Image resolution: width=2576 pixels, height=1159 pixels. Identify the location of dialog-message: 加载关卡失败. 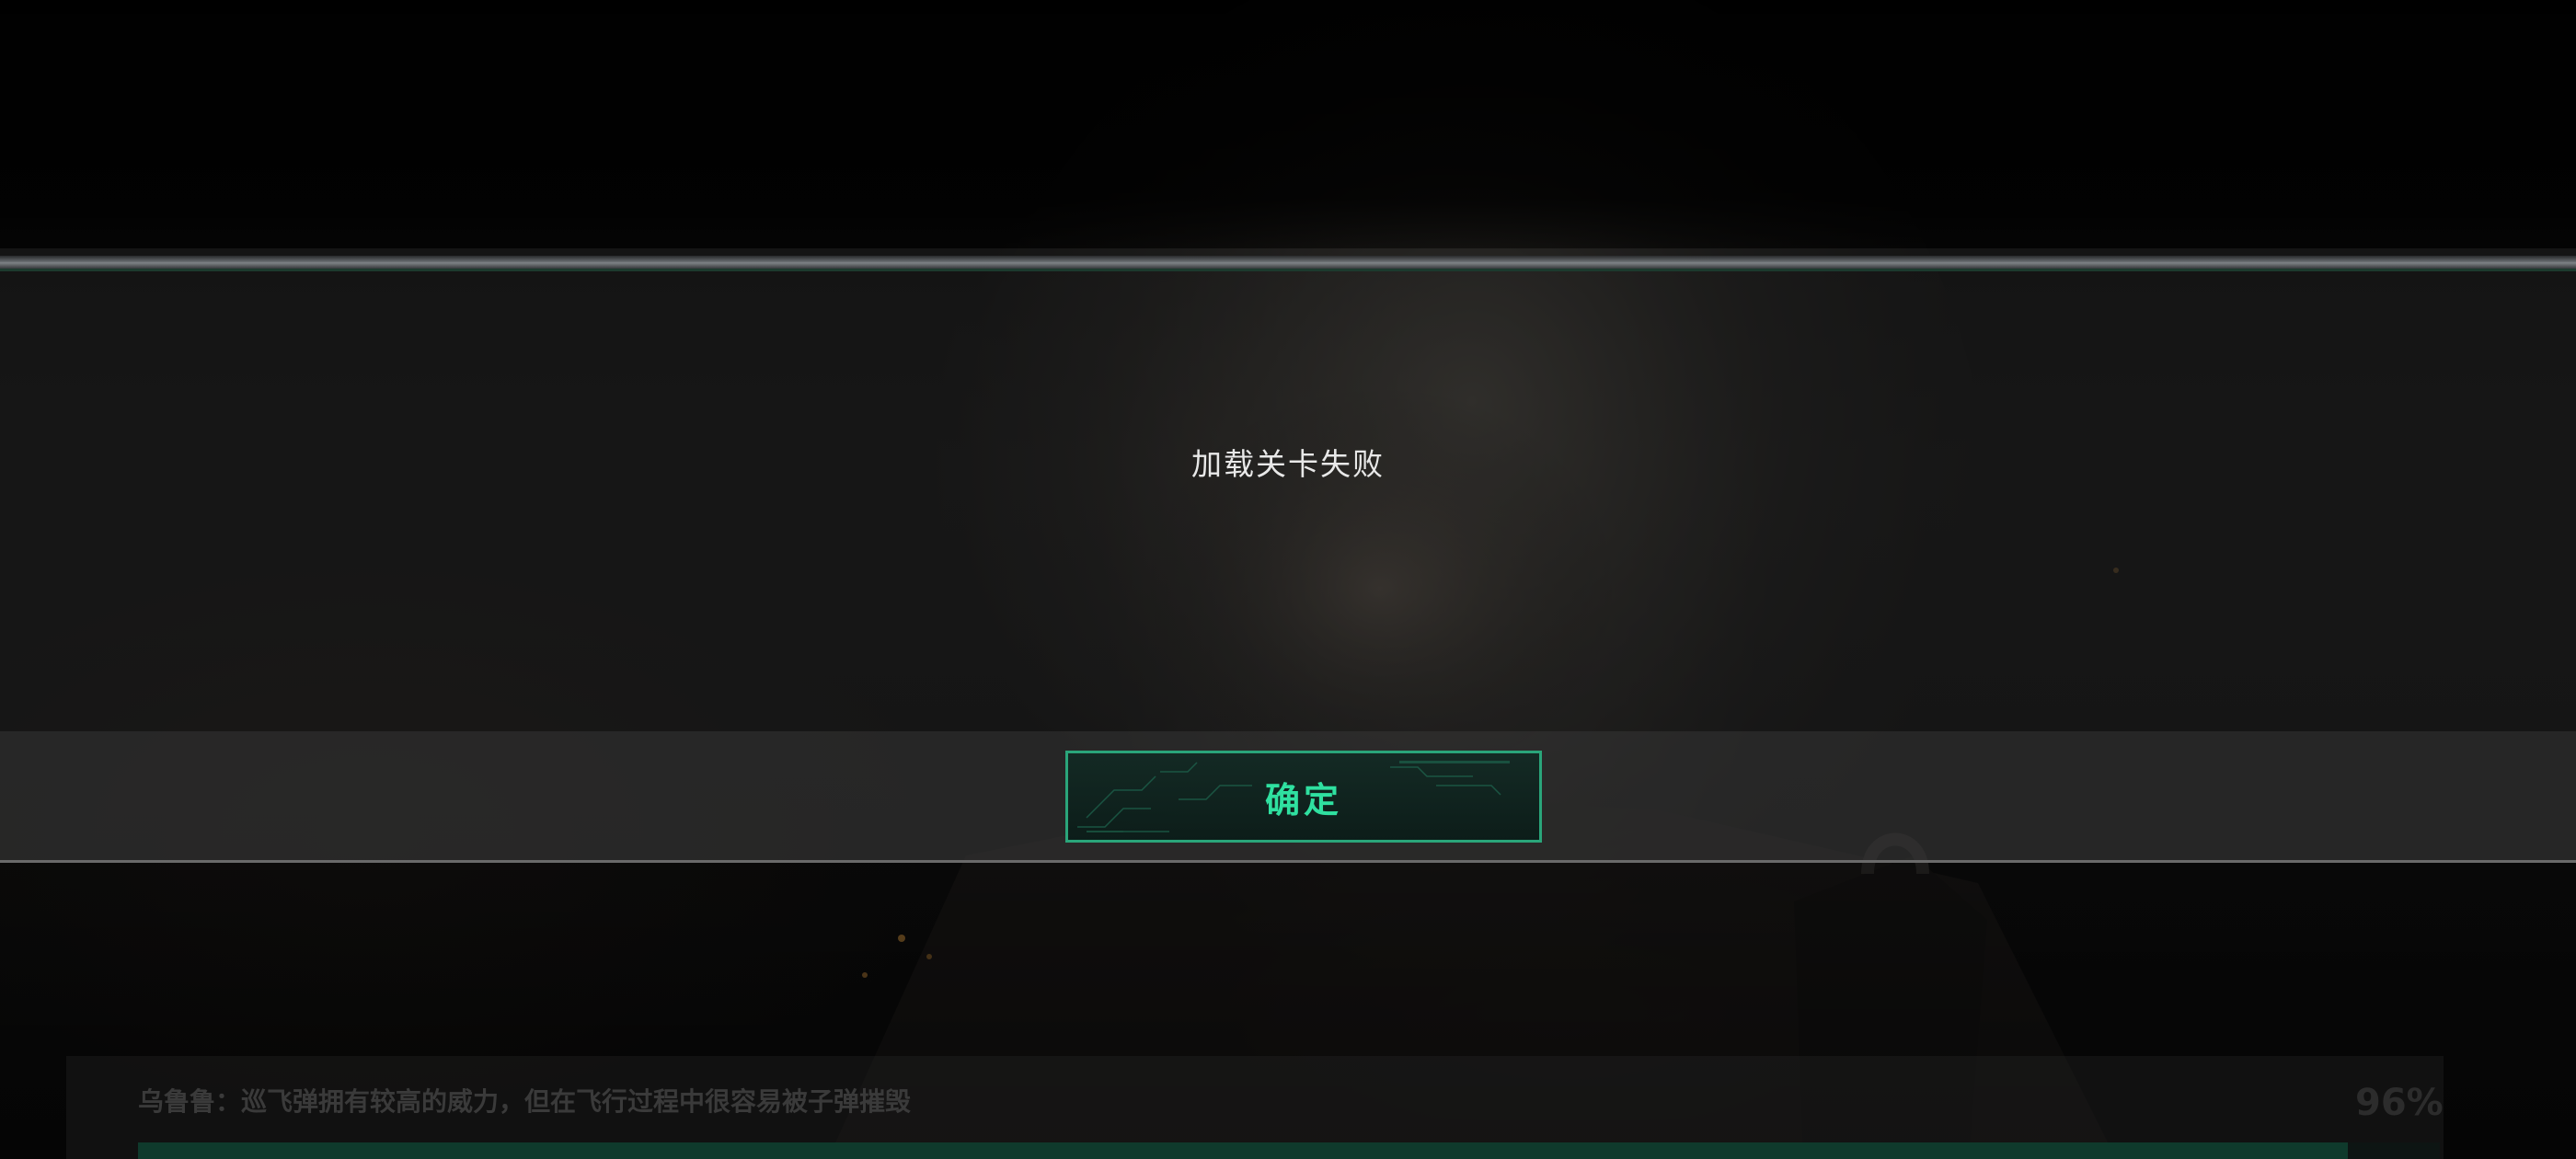
(1288, 464).